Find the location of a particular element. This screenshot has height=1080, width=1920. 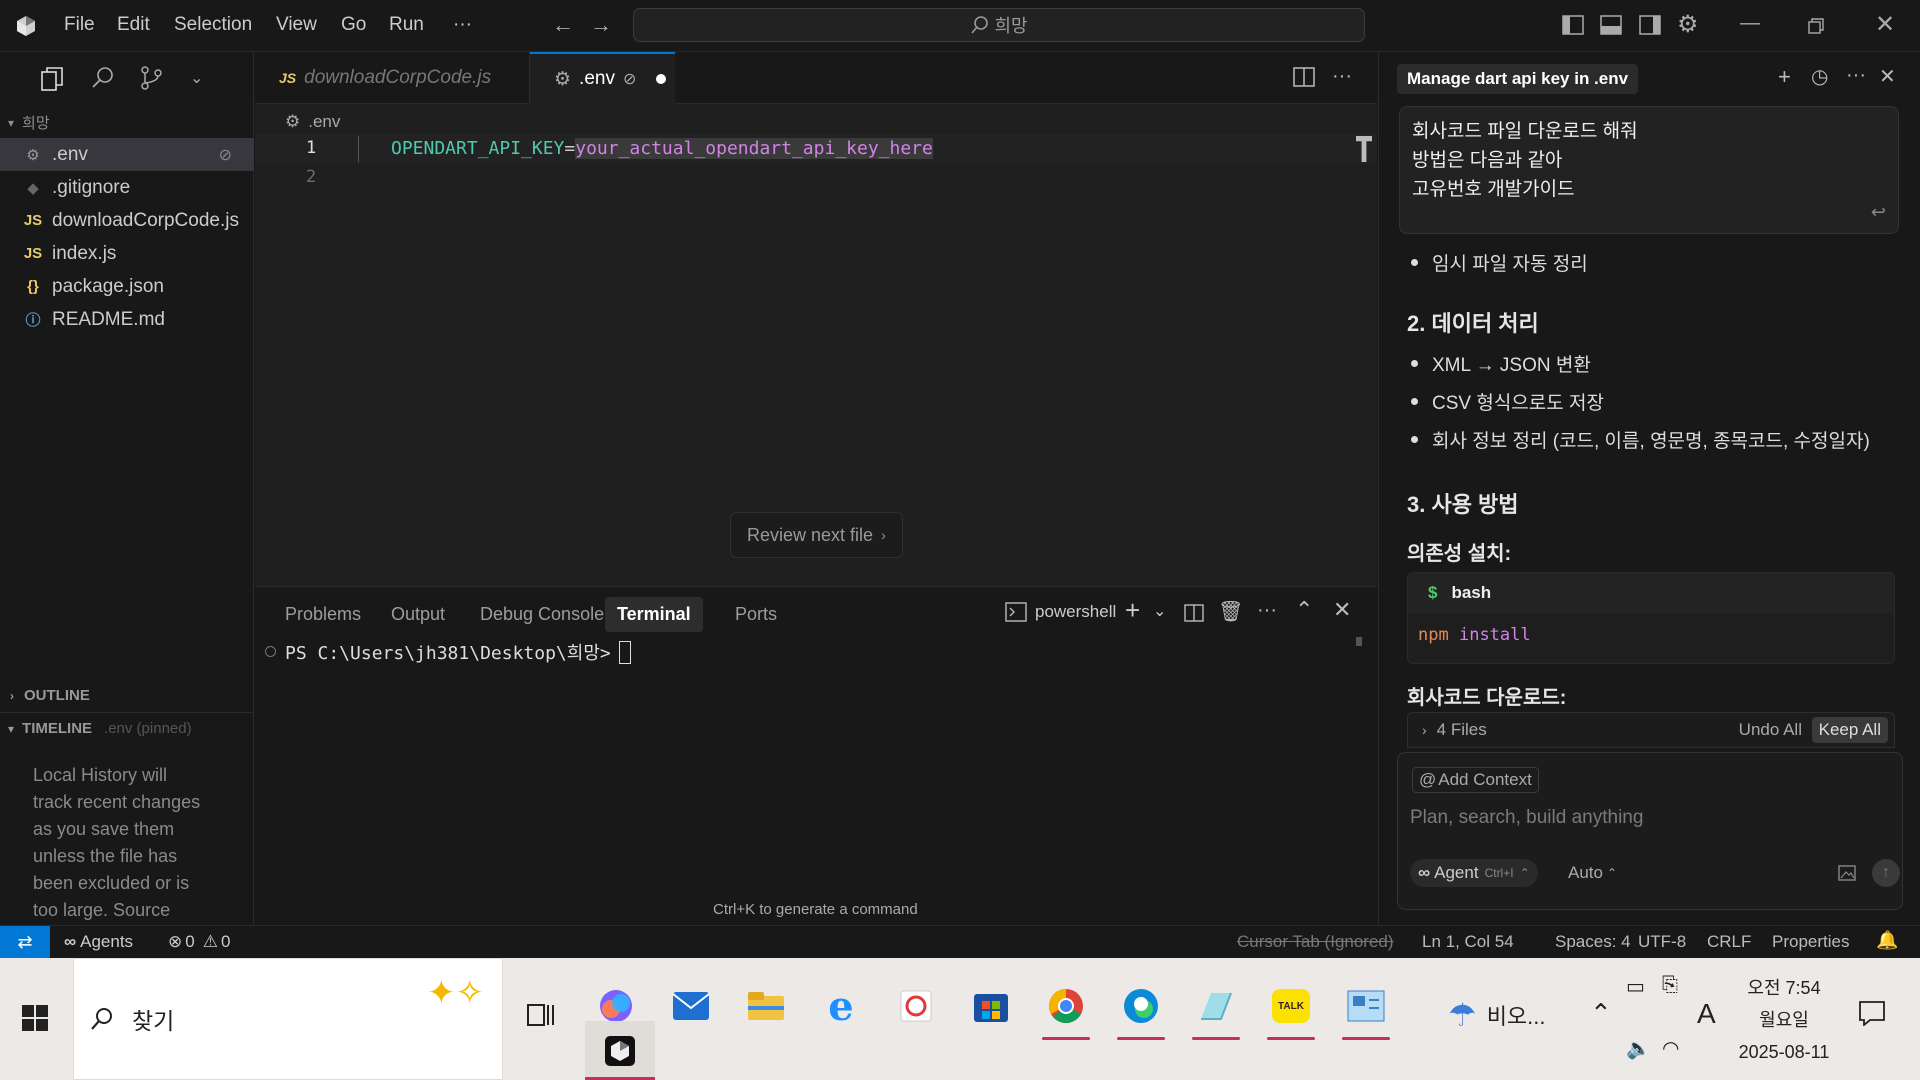

restore-icon is located at coordinates (1816, 26).